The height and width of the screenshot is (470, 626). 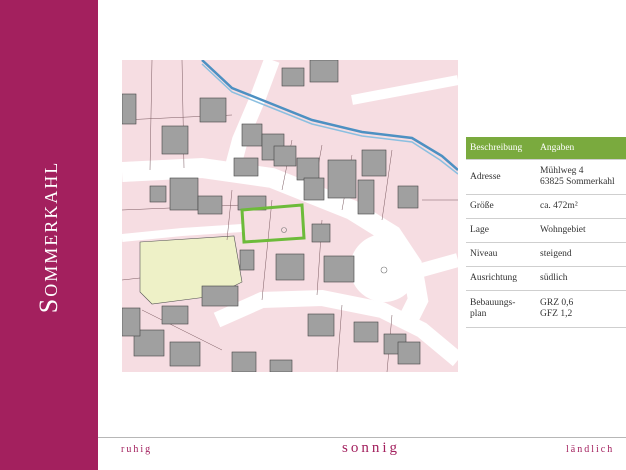 I want to click on row-value: ca. 472m², so click(x=581, y=206).